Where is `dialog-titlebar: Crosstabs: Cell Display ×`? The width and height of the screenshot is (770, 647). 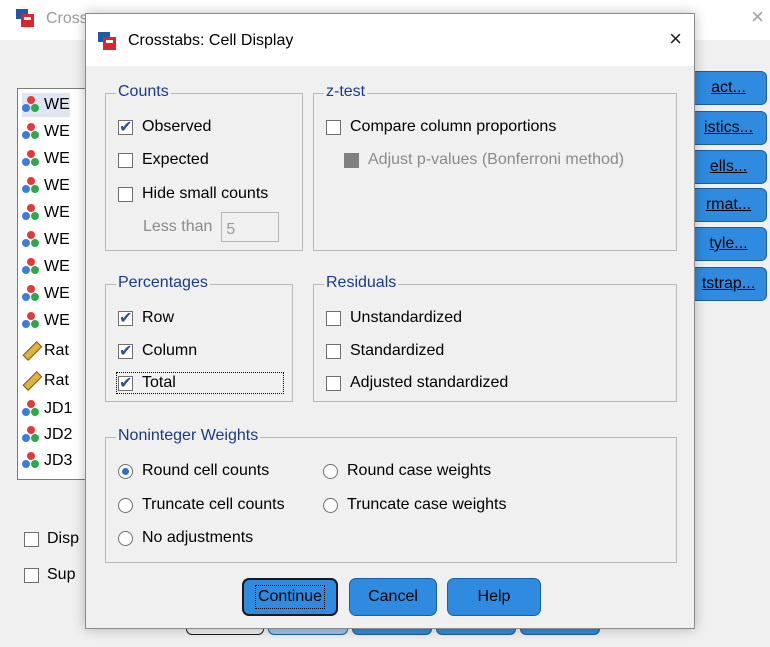
dialog-titlebar: Crosstabs: Cell Display × is located at coordinates (390, 40).